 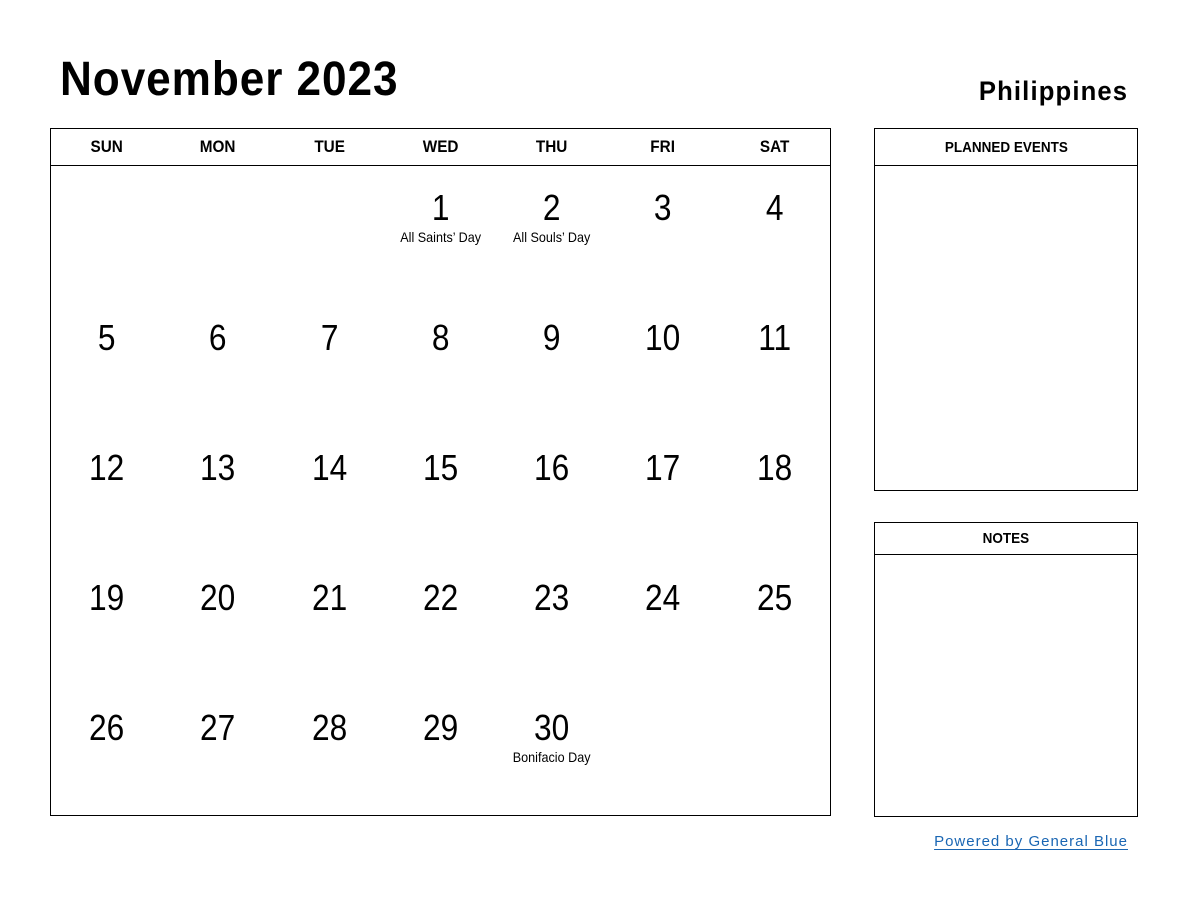 I want to click on day-cell: 8, so click(x=440, y=361).